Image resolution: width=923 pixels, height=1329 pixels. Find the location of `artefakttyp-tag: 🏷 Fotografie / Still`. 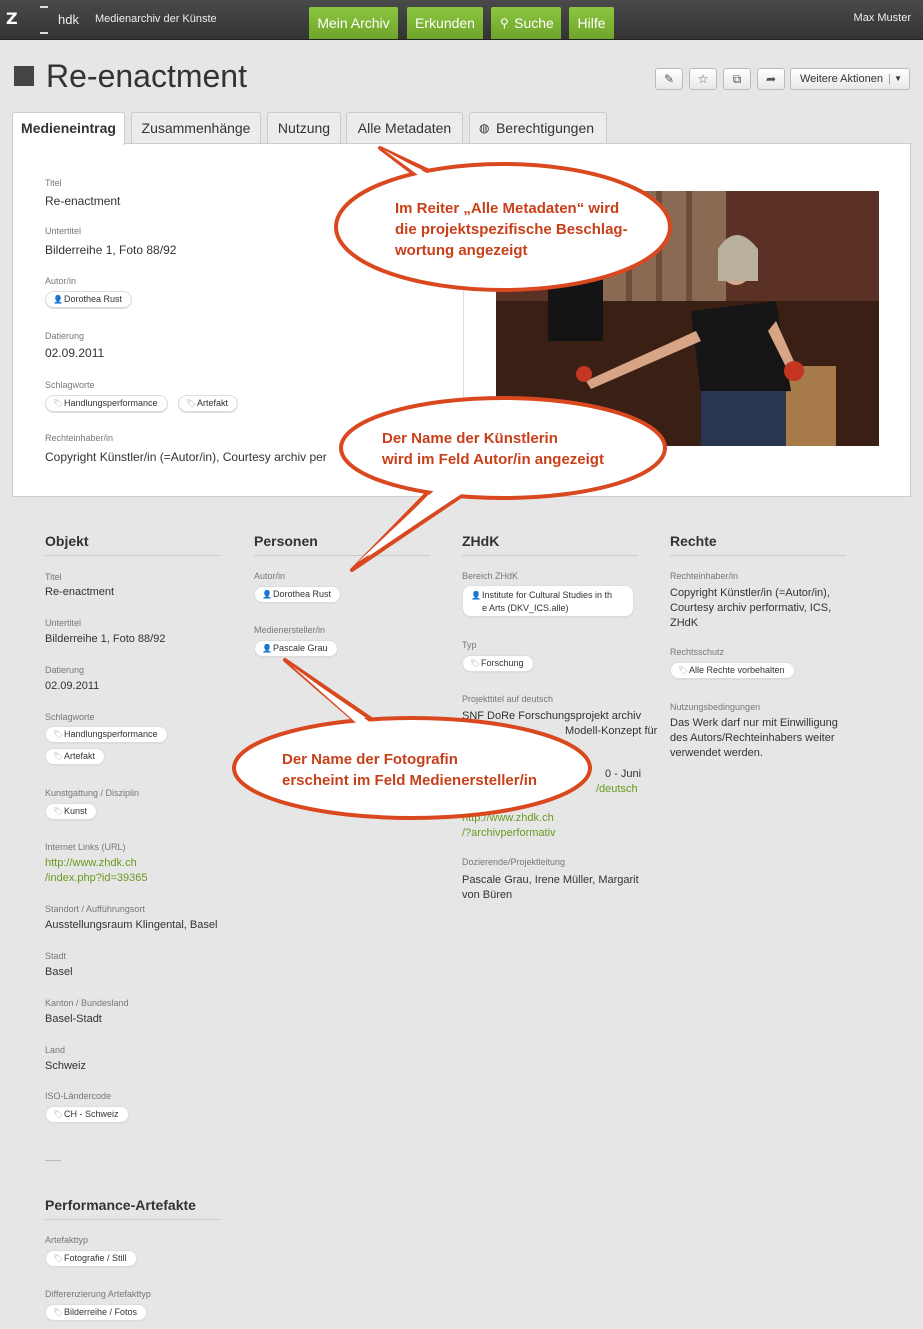

artefakttyp-tag: 🏷 Fotografie / Still is located at coordinates (91, 1258).